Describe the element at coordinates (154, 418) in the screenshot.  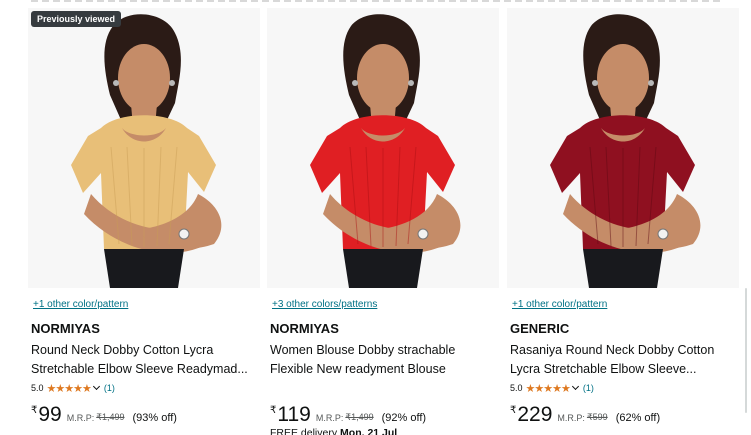
I see `discount: (93% off)` at that location.